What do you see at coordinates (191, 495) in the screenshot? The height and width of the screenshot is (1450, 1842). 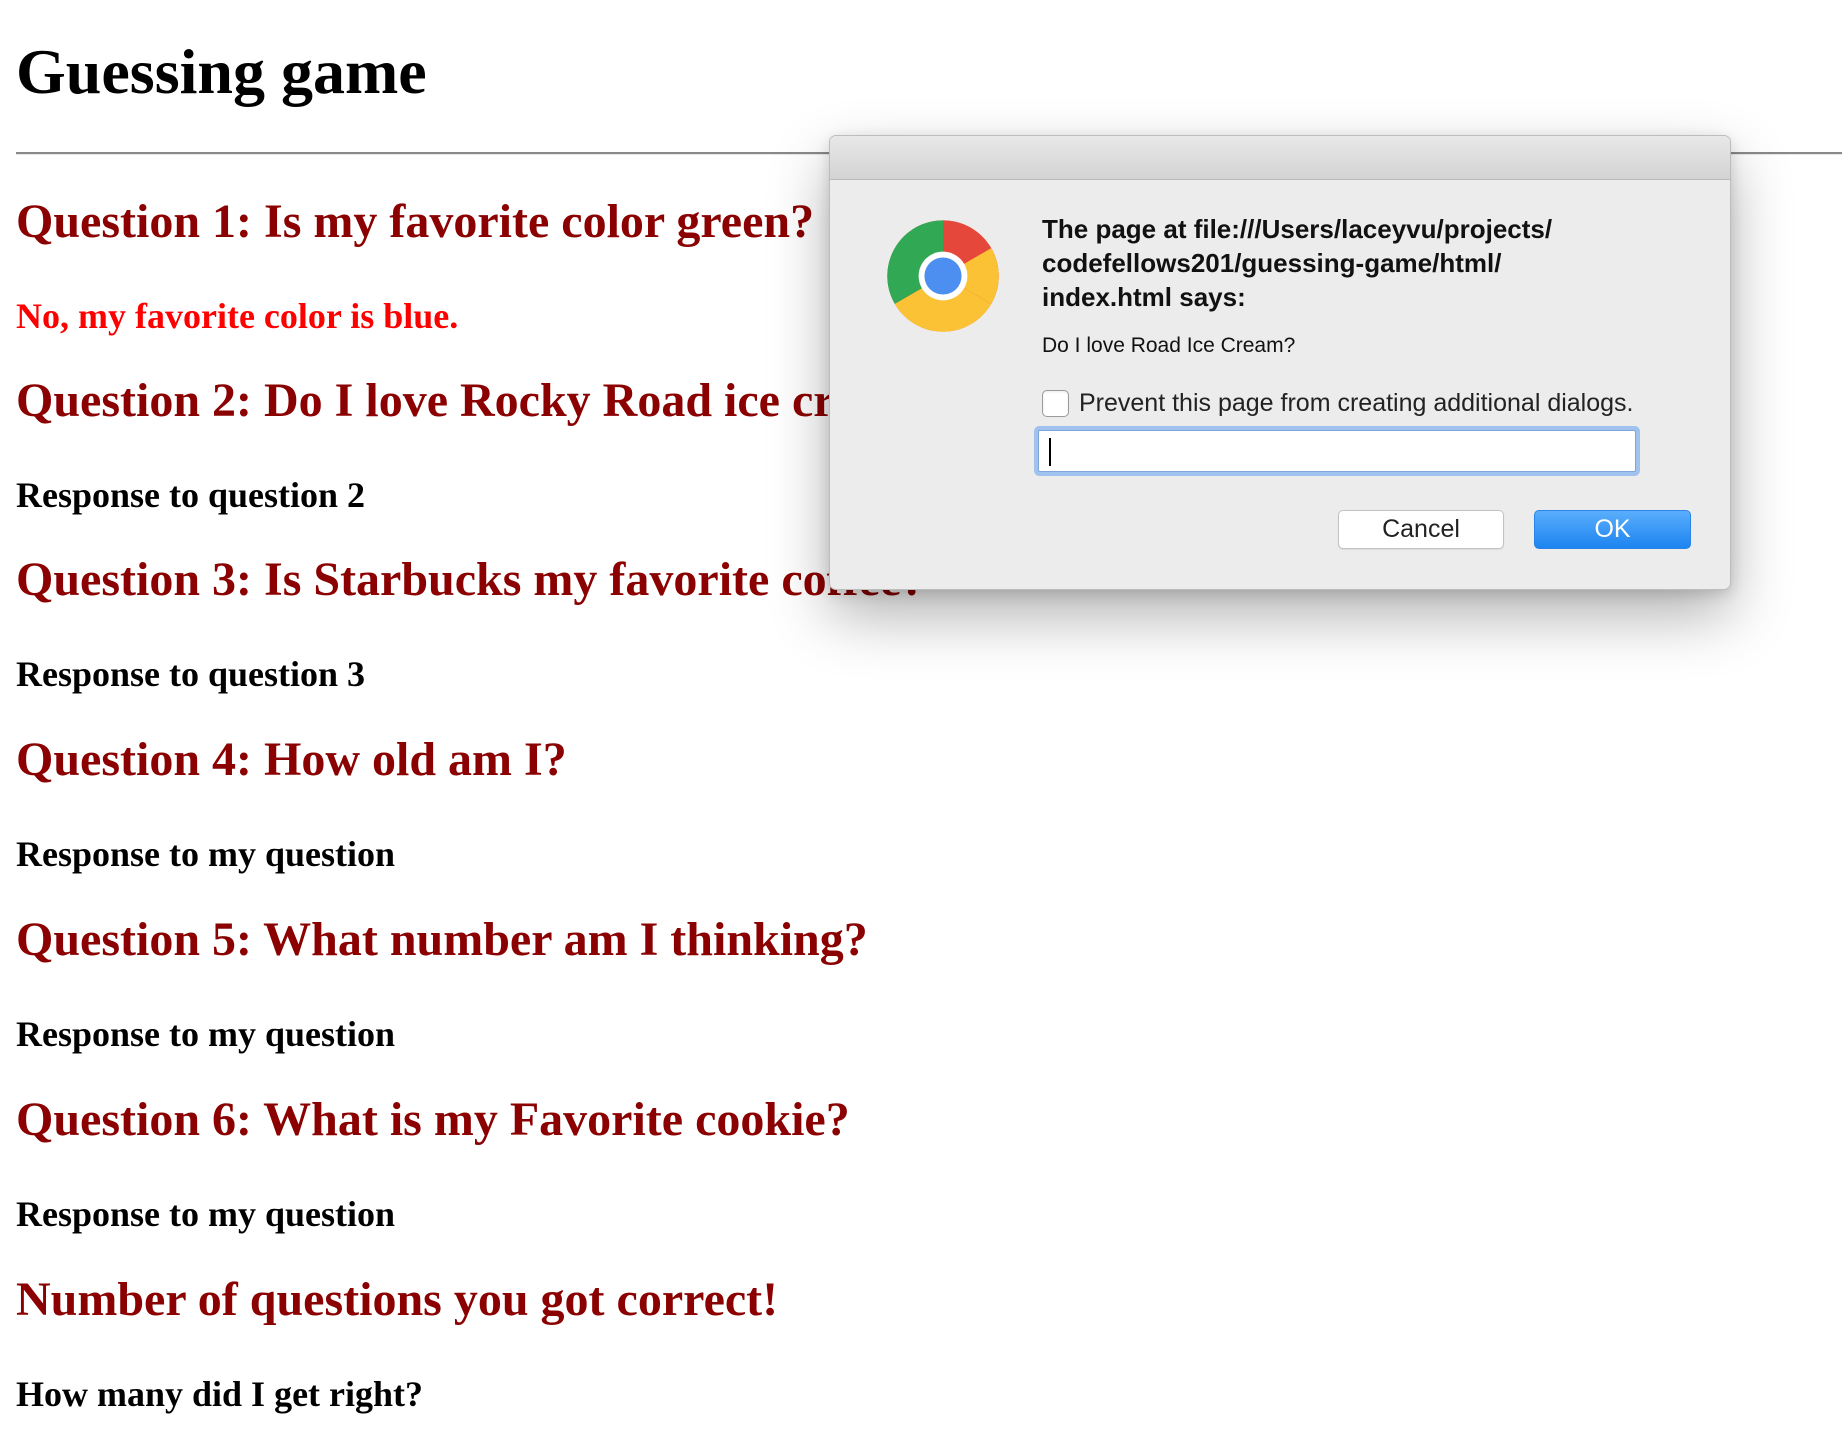 I see `question-2-response: Response to question 2` at bounding box center [191, 495].